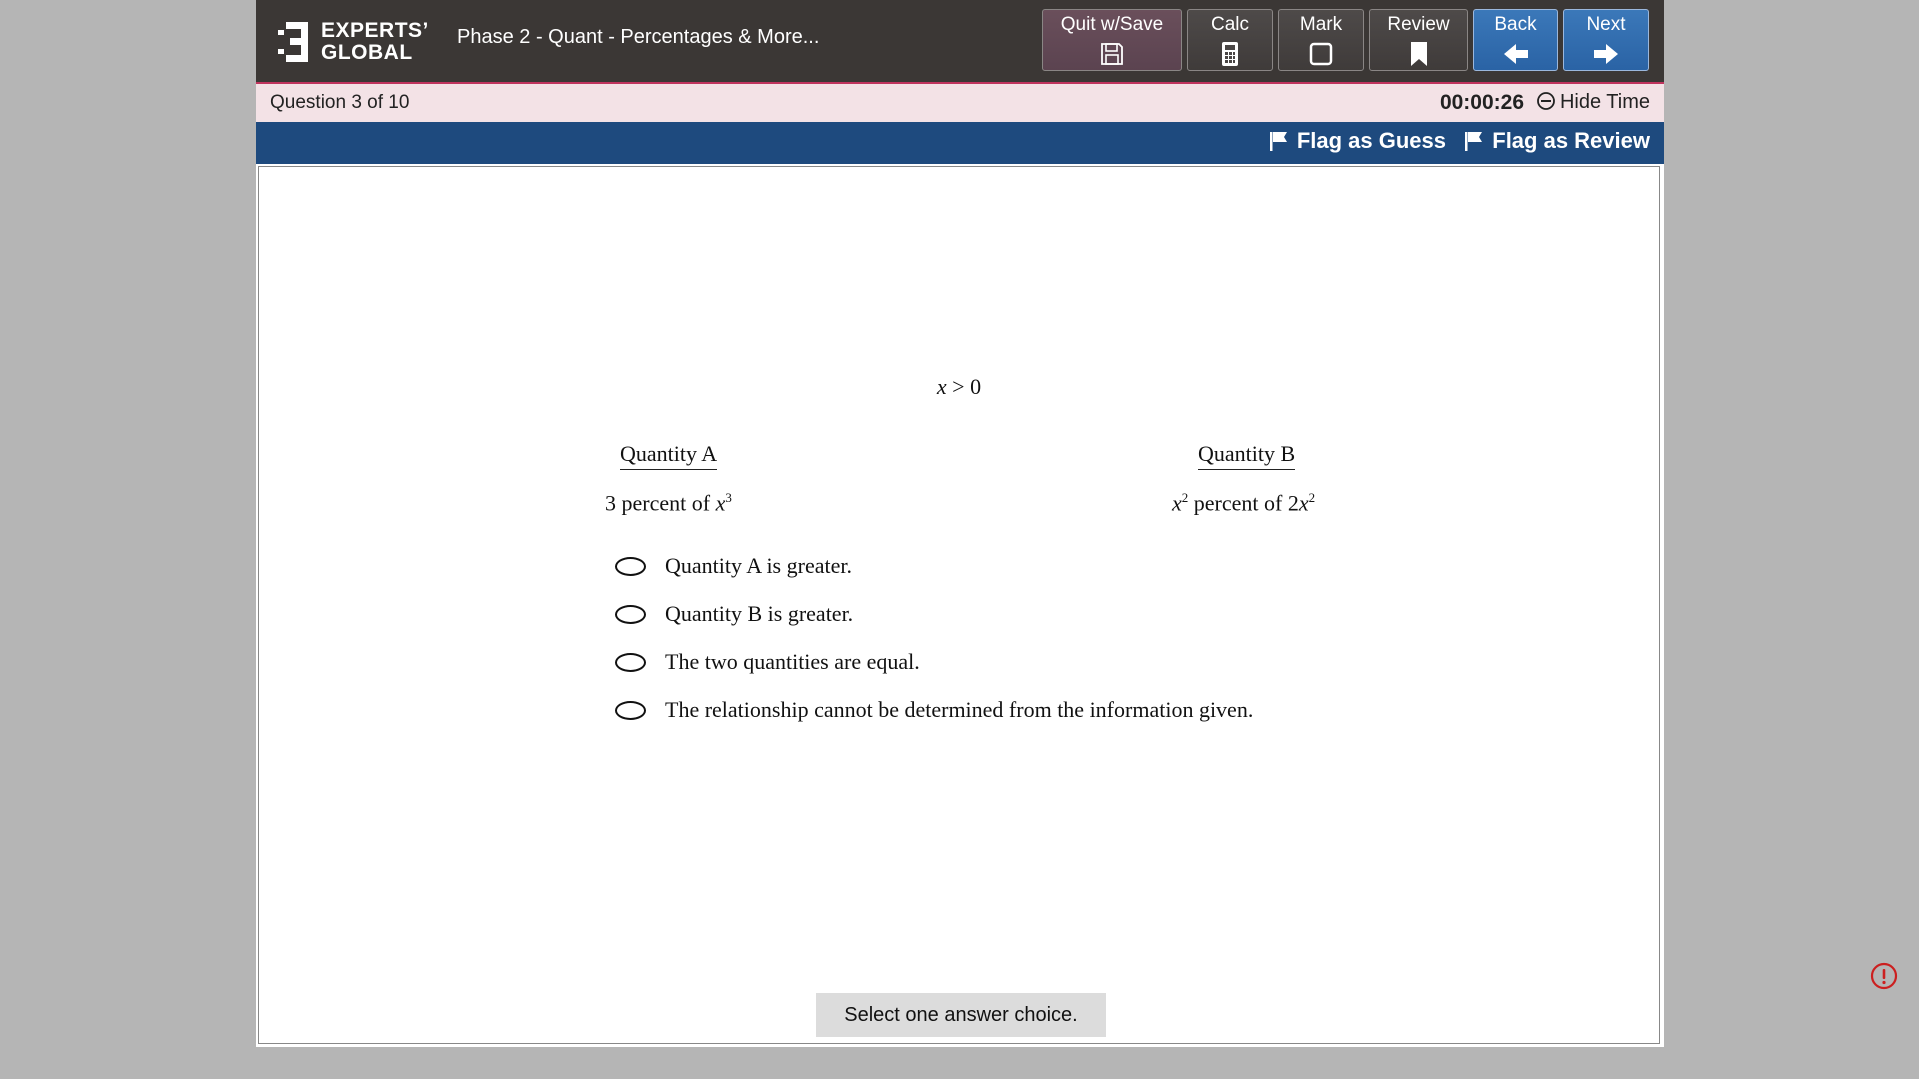 This screenshot has width=1919, height=1079. Describe the element at coordinates (660, 503) in the screenshot. I see `quantity-a-prefix: 3 percent of` at that location.